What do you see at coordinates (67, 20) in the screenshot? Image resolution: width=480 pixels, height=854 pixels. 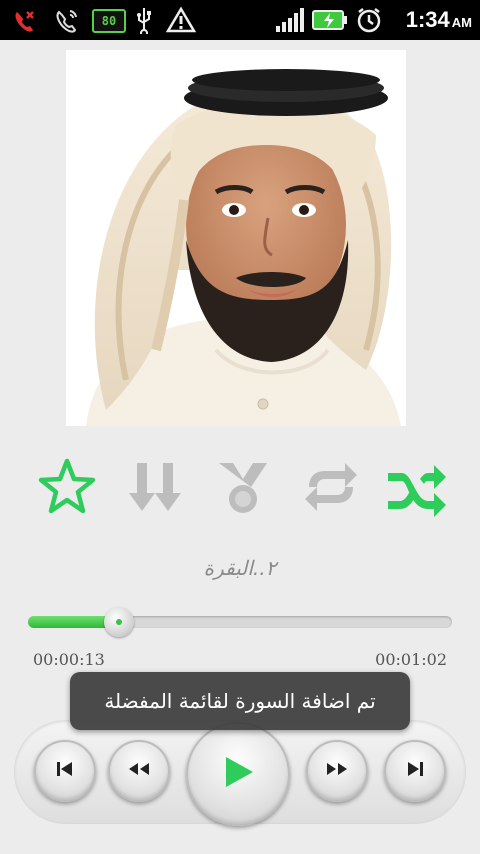 I see `phone-call-icon` at bounding box center [67, 20].